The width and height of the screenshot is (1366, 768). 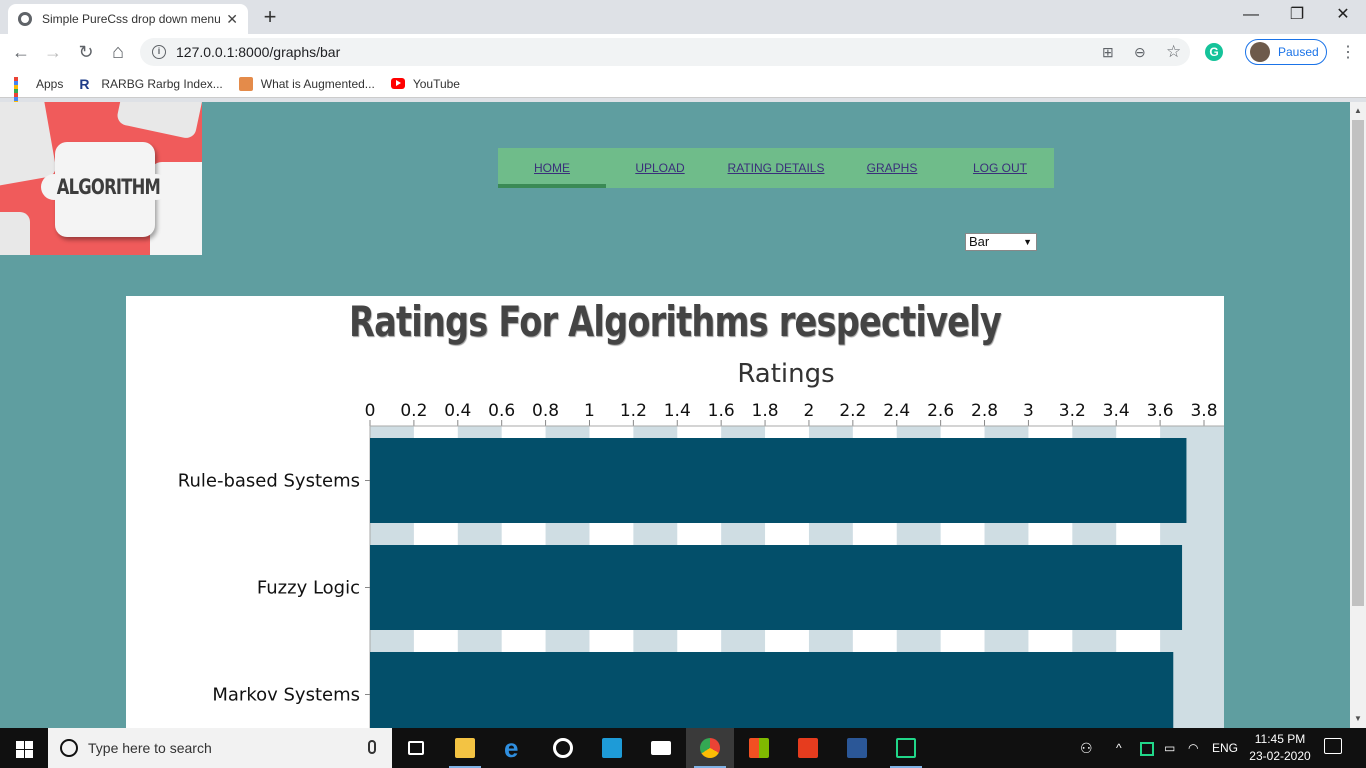 I want to click on apps-grid-icon, so click(x=21, y=94).